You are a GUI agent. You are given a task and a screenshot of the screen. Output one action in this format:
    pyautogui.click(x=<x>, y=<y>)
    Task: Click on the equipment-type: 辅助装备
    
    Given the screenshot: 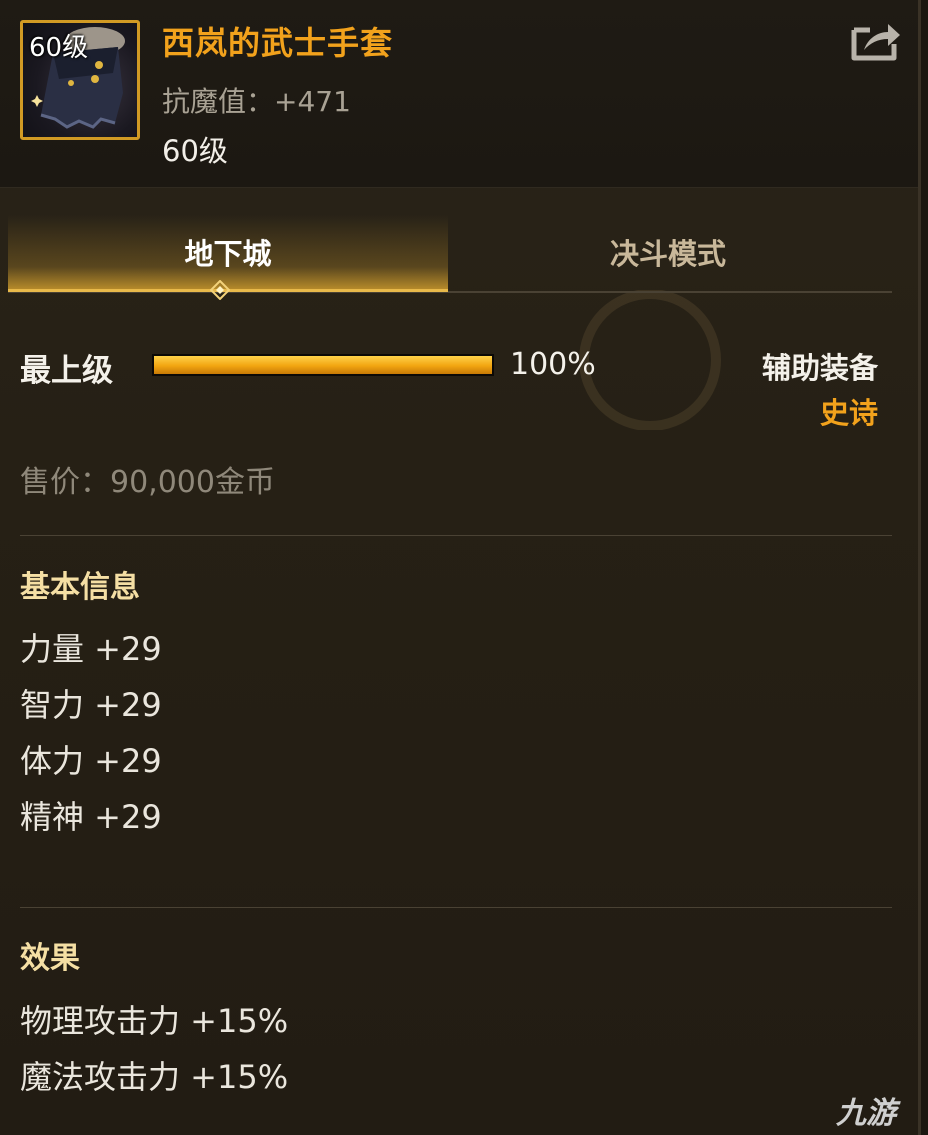 What is the action you would take?
    pyautogui.click(x=819, y=368)
    